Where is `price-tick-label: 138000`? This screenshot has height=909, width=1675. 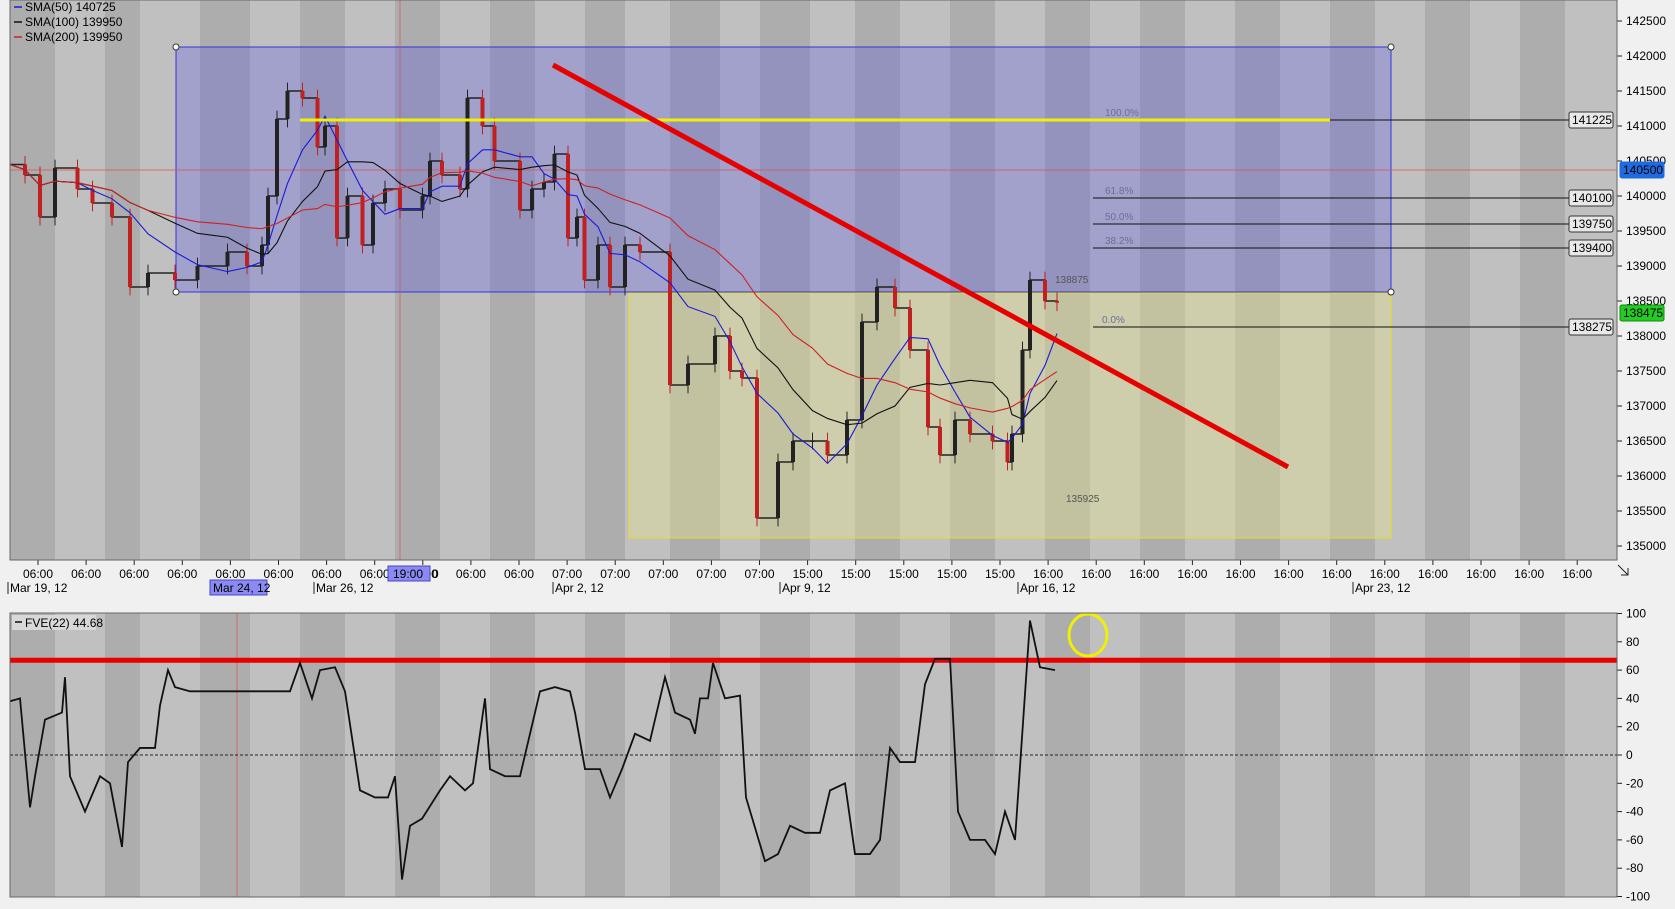 price-tick-label: 138000 is located at coordinates (1646, 336).